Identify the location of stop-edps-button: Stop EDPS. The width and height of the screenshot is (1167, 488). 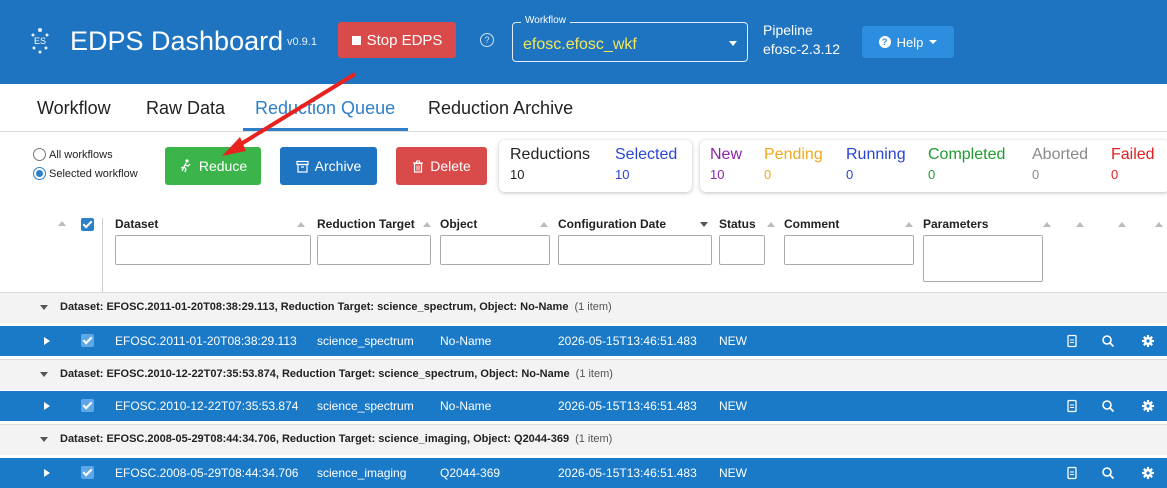
(397, 40).